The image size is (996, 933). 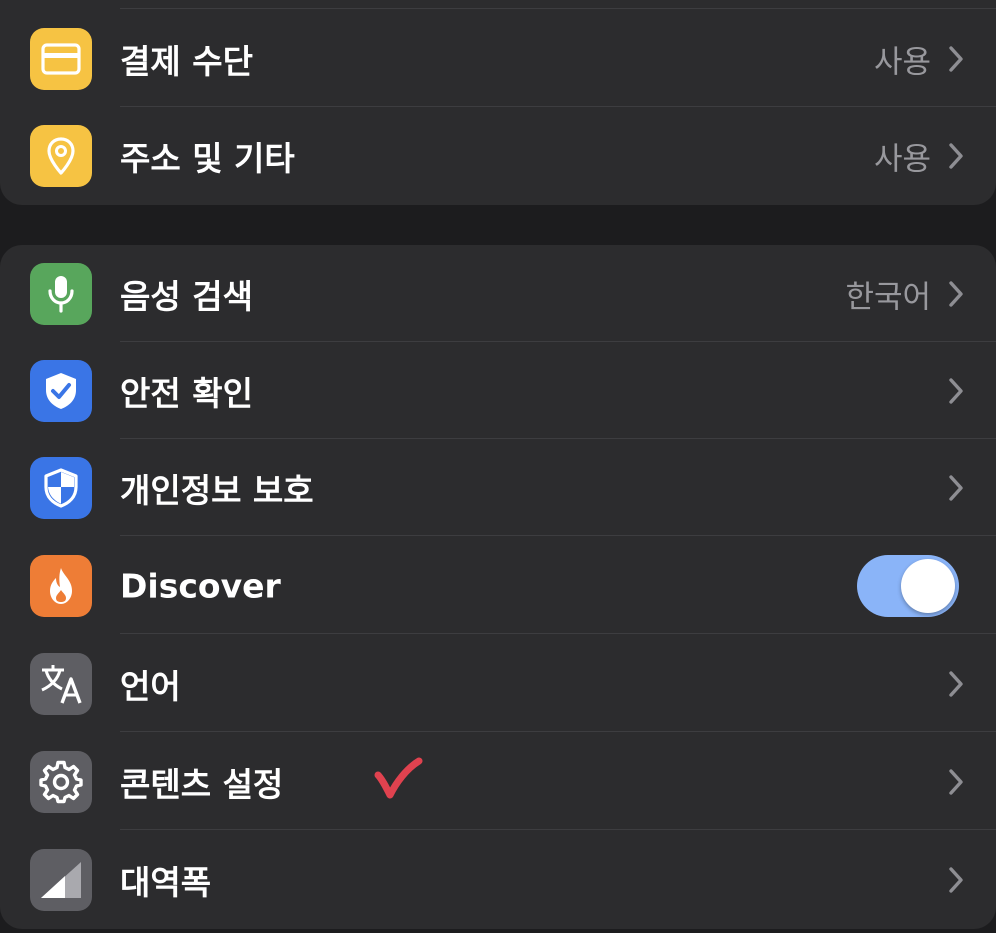 I want to click on content-settings-row: 콘텐츠 설정, so click(x=498, y=781).